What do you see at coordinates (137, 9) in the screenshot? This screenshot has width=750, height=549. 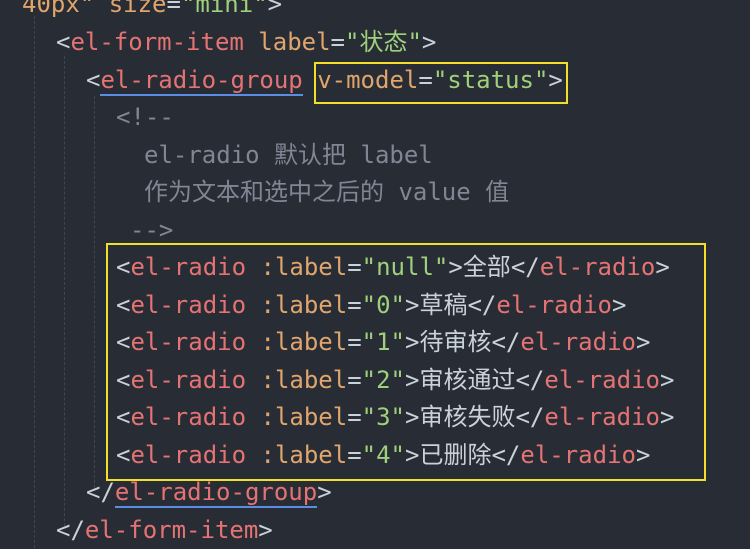 I see `attr-size: size` at bounding box center [137, 9].